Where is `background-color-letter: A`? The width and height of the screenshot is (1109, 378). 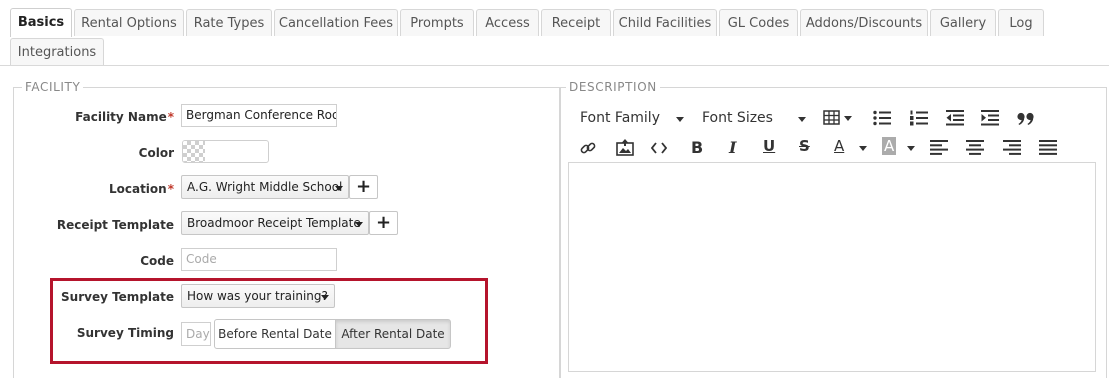
background-color-letter: A is located at coordinates (889, 146).